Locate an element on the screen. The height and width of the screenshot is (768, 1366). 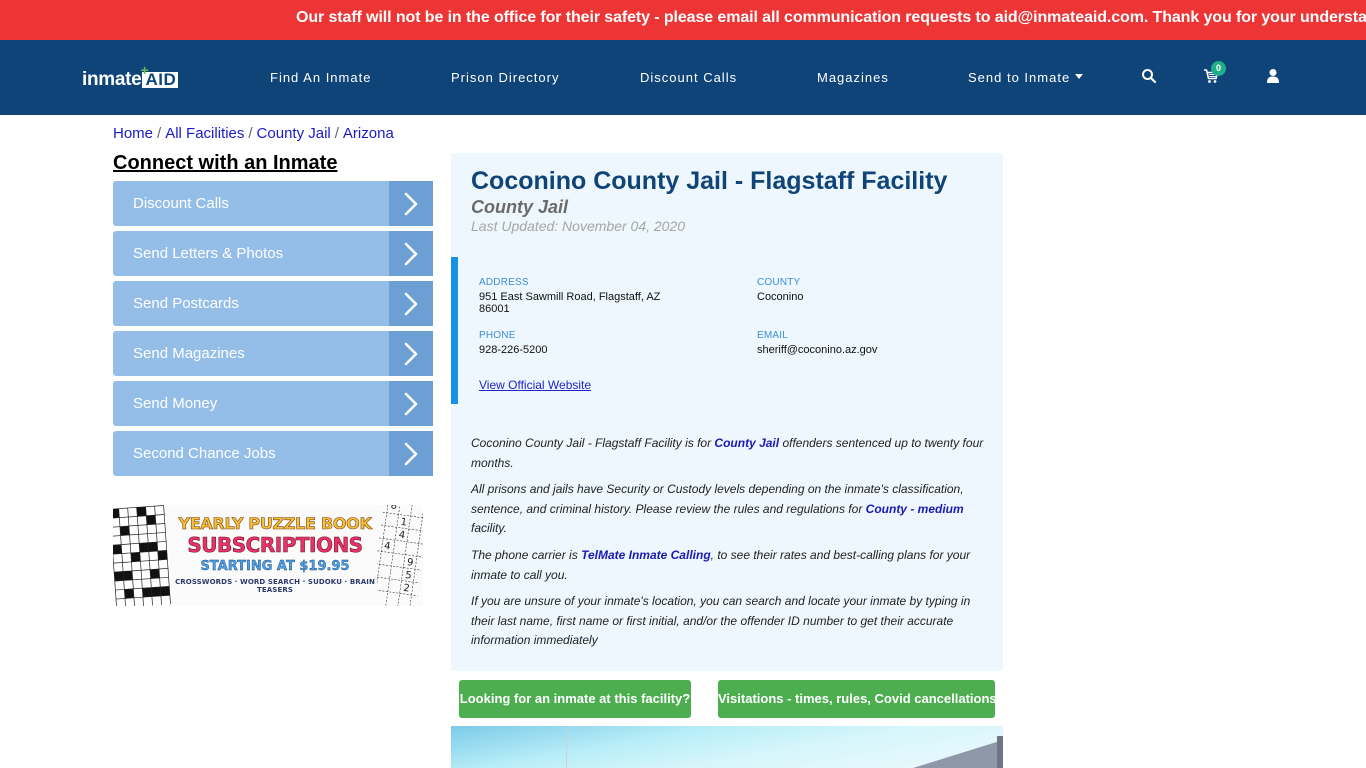
email-label: EMAIL is located at coordinates (773, 335).